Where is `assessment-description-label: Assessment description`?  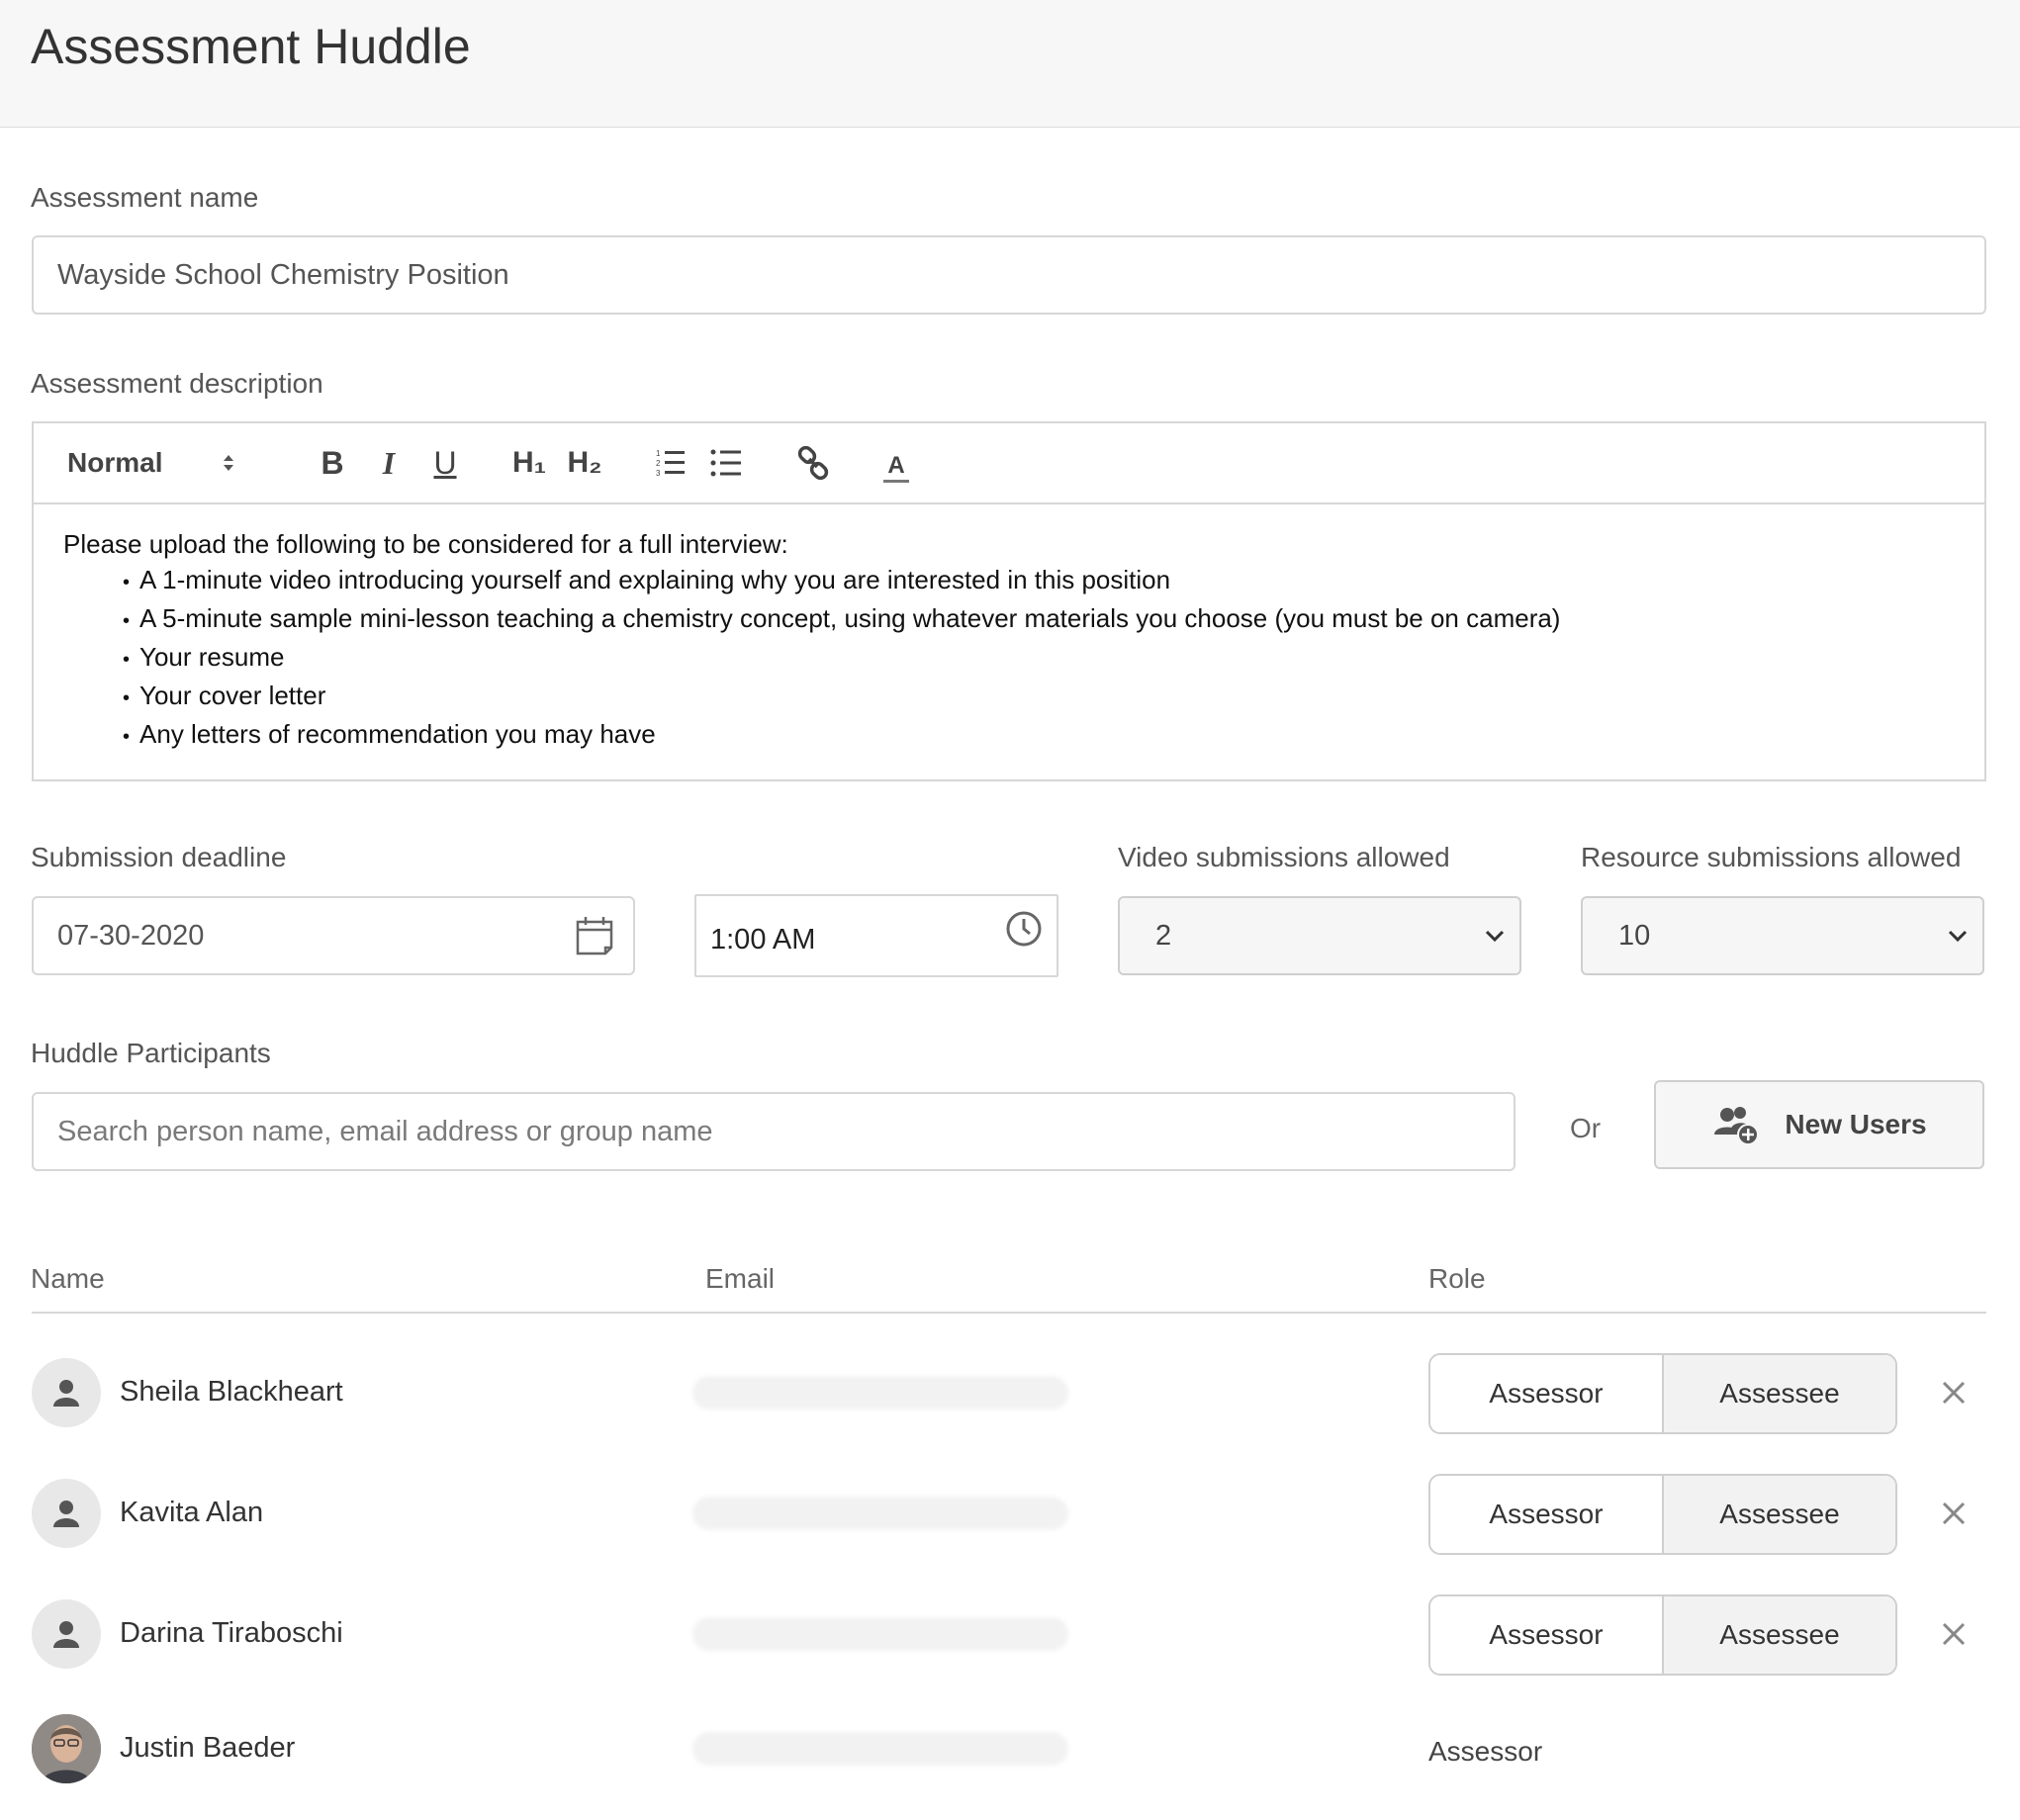
assessment-description-label: Assessment description is located at coordinates (177, 383).